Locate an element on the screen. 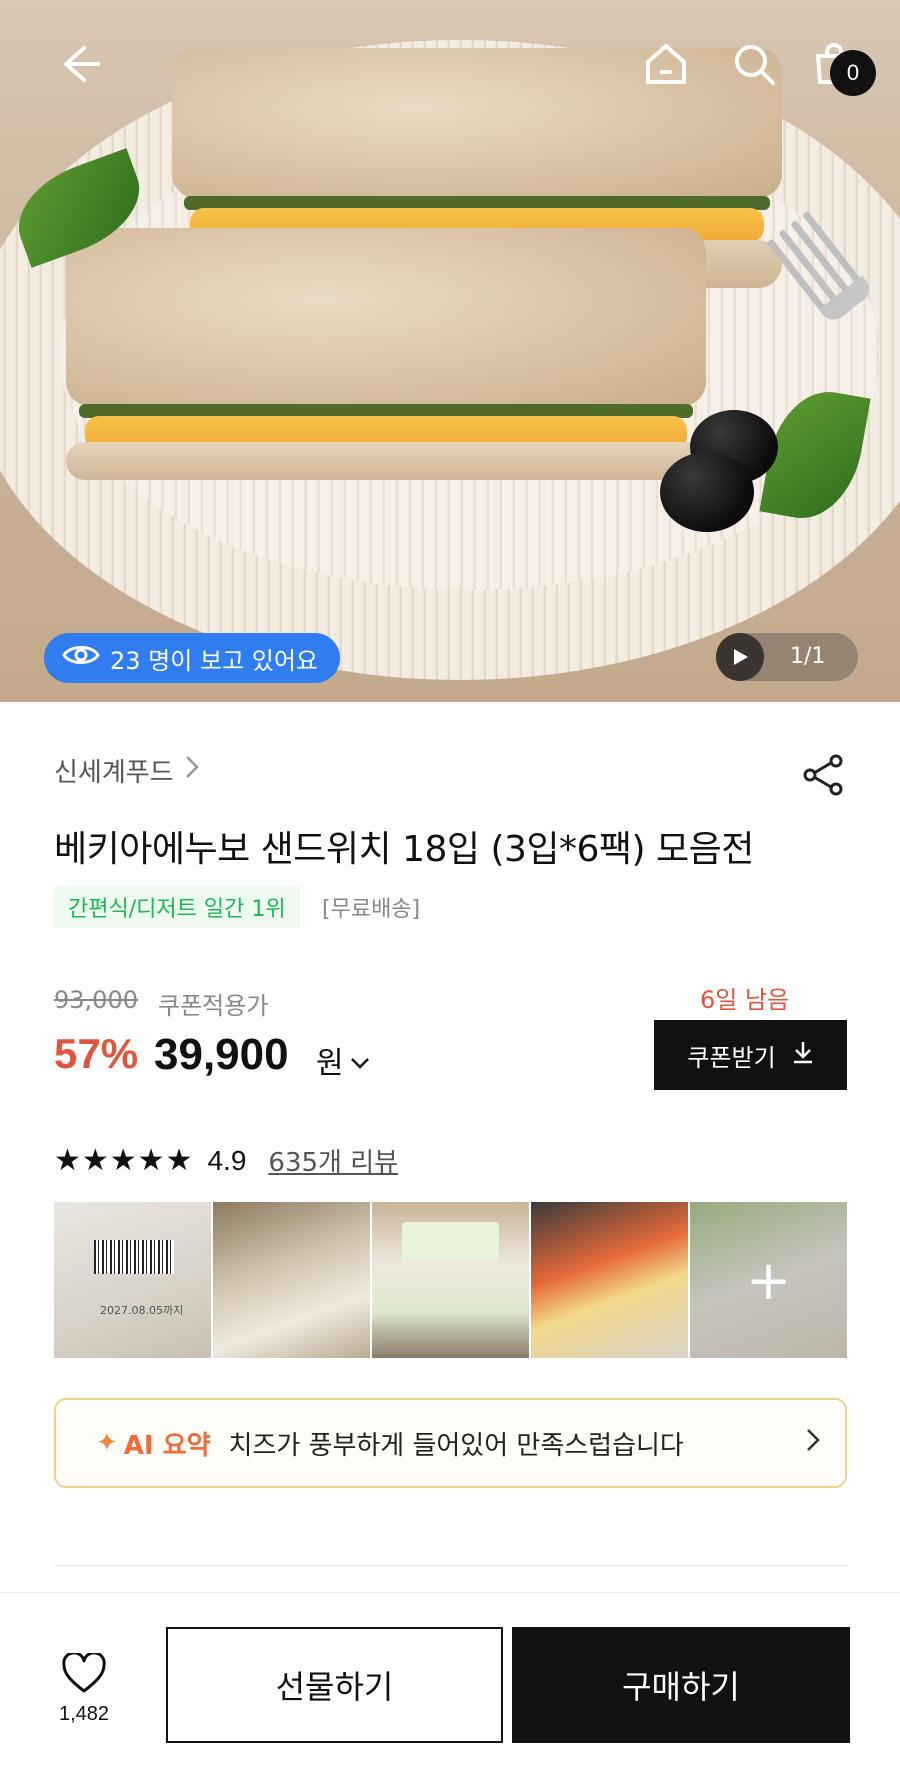  share-icon is located at coordinates (823, 775).